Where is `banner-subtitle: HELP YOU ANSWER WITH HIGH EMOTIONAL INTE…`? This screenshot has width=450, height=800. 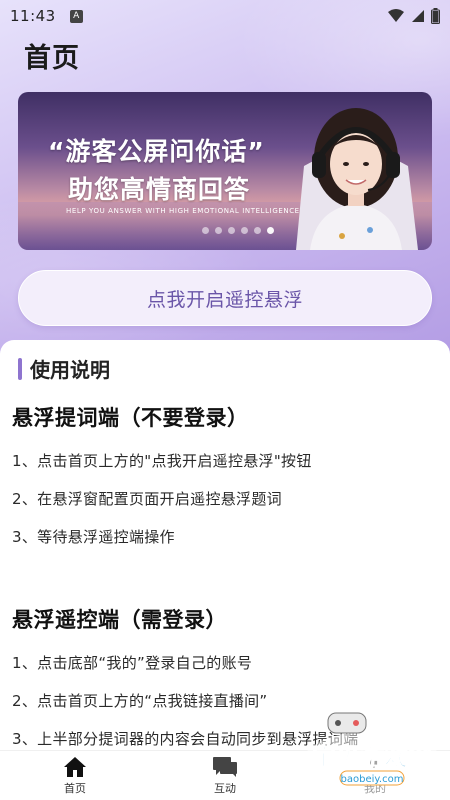 banner-subtitle: HELP YOU ANSWER WITH HIGH EMOTIONAL INTE… is located at coordinates (183, 211).